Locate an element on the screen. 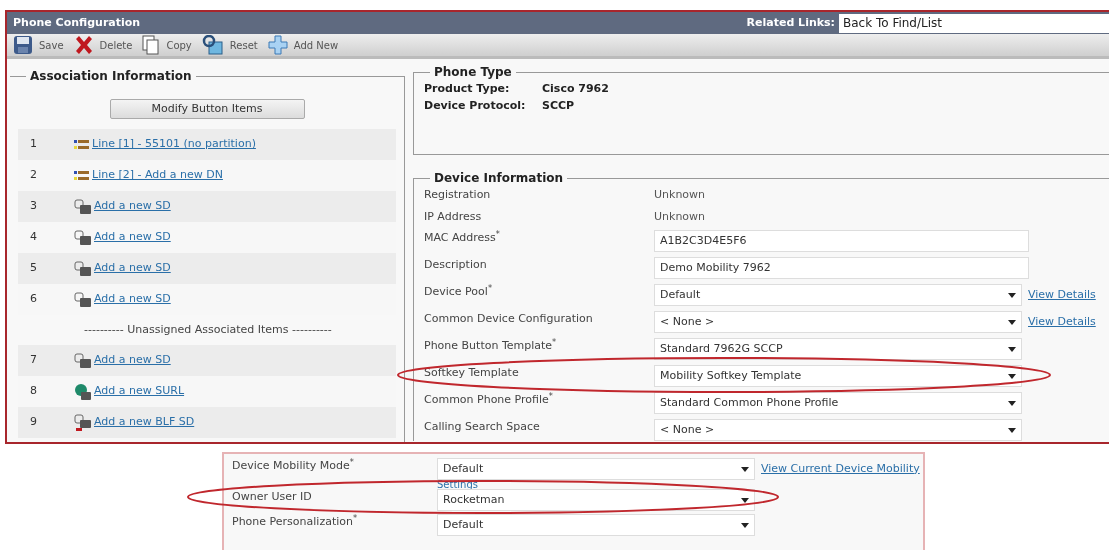 This screenshot has width=1109, height=550. row-number: 9 is located at coordinates (34, 422).